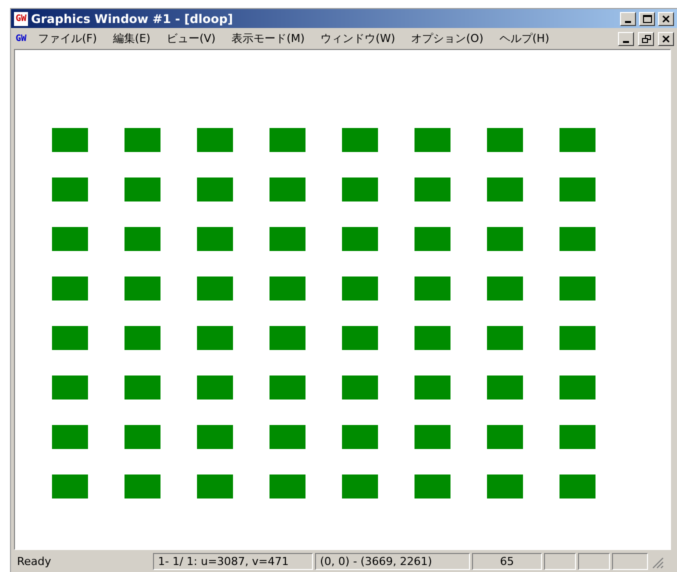 The height and width of the screenshot is (572, 677). I want to click on maximize-button, so click(647, 19).